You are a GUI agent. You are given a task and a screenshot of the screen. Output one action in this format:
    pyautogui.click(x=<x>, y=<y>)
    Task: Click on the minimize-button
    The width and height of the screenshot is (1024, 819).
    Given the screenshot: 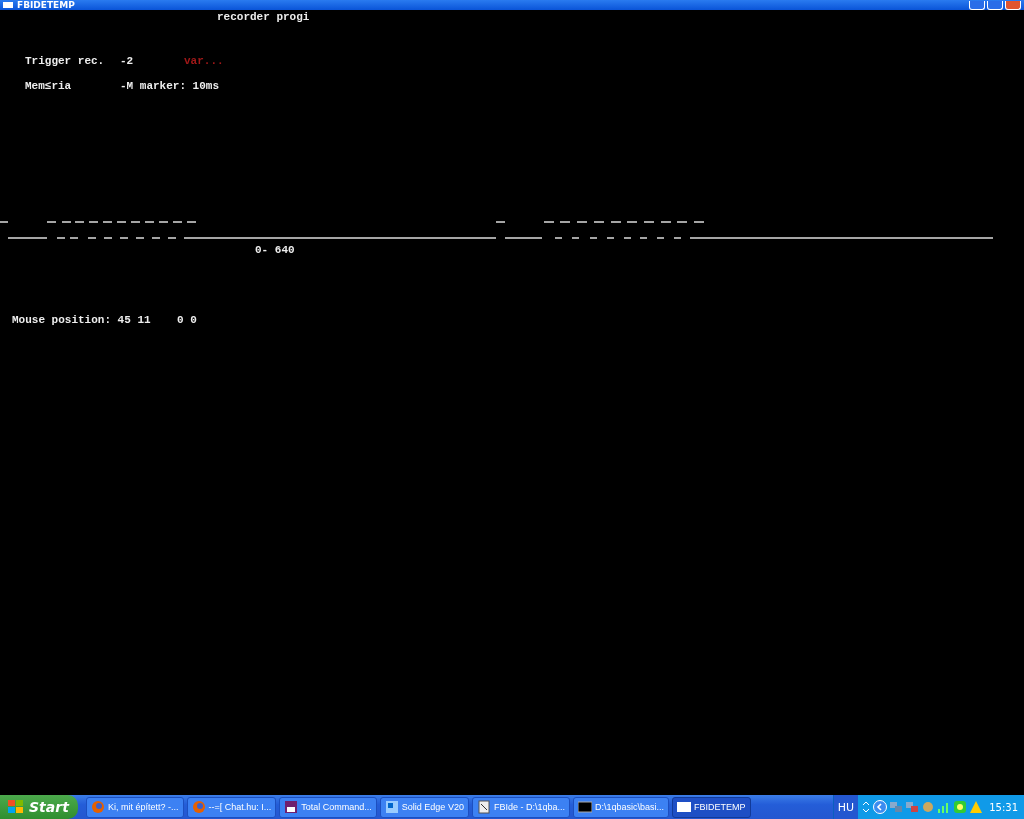 What is the action you would take?
    pyautogui.click(x=977, y=5)
    